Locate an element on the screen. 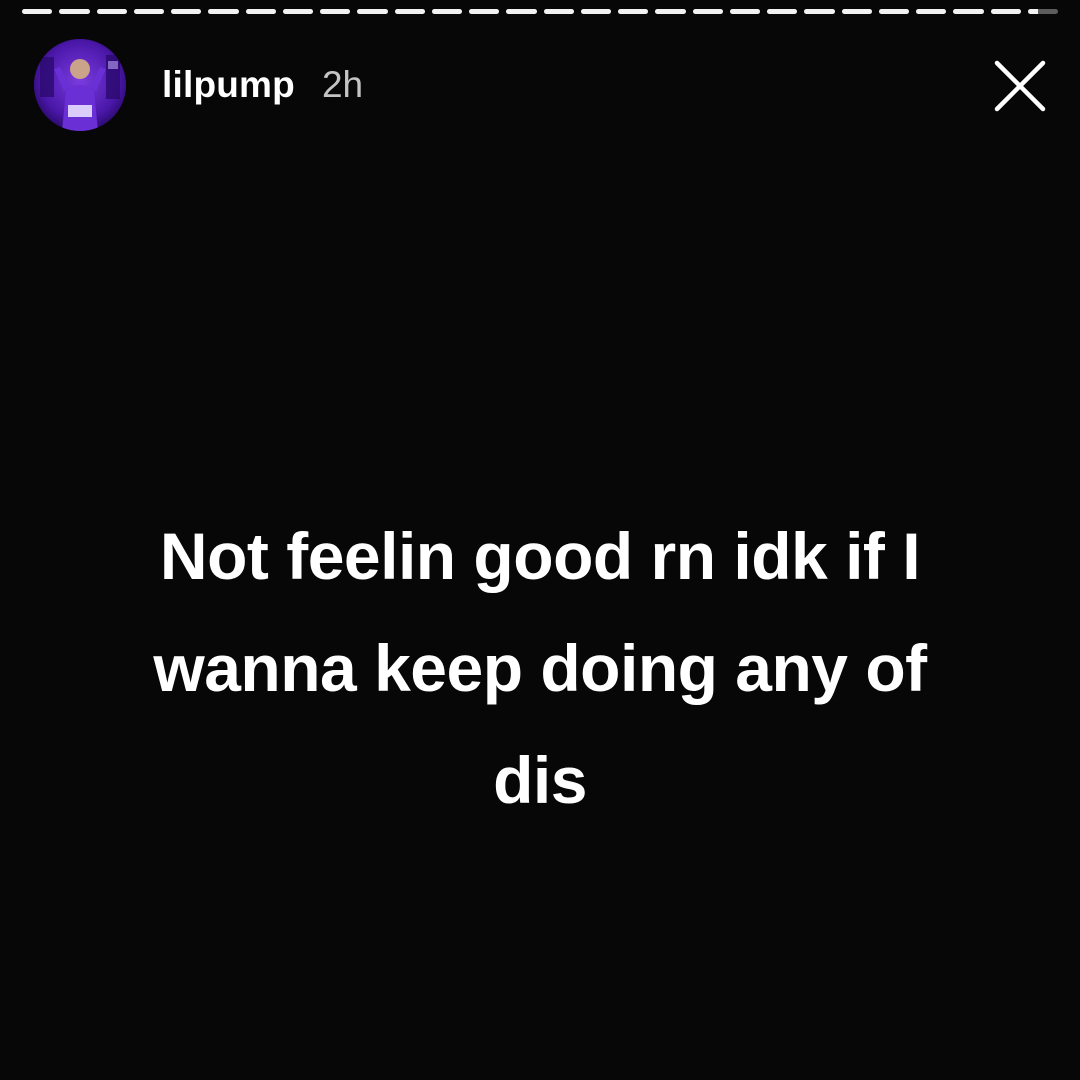 This screenshot has height=1080, width=1080. caption-line: dis is located at coordinates (540, 780).